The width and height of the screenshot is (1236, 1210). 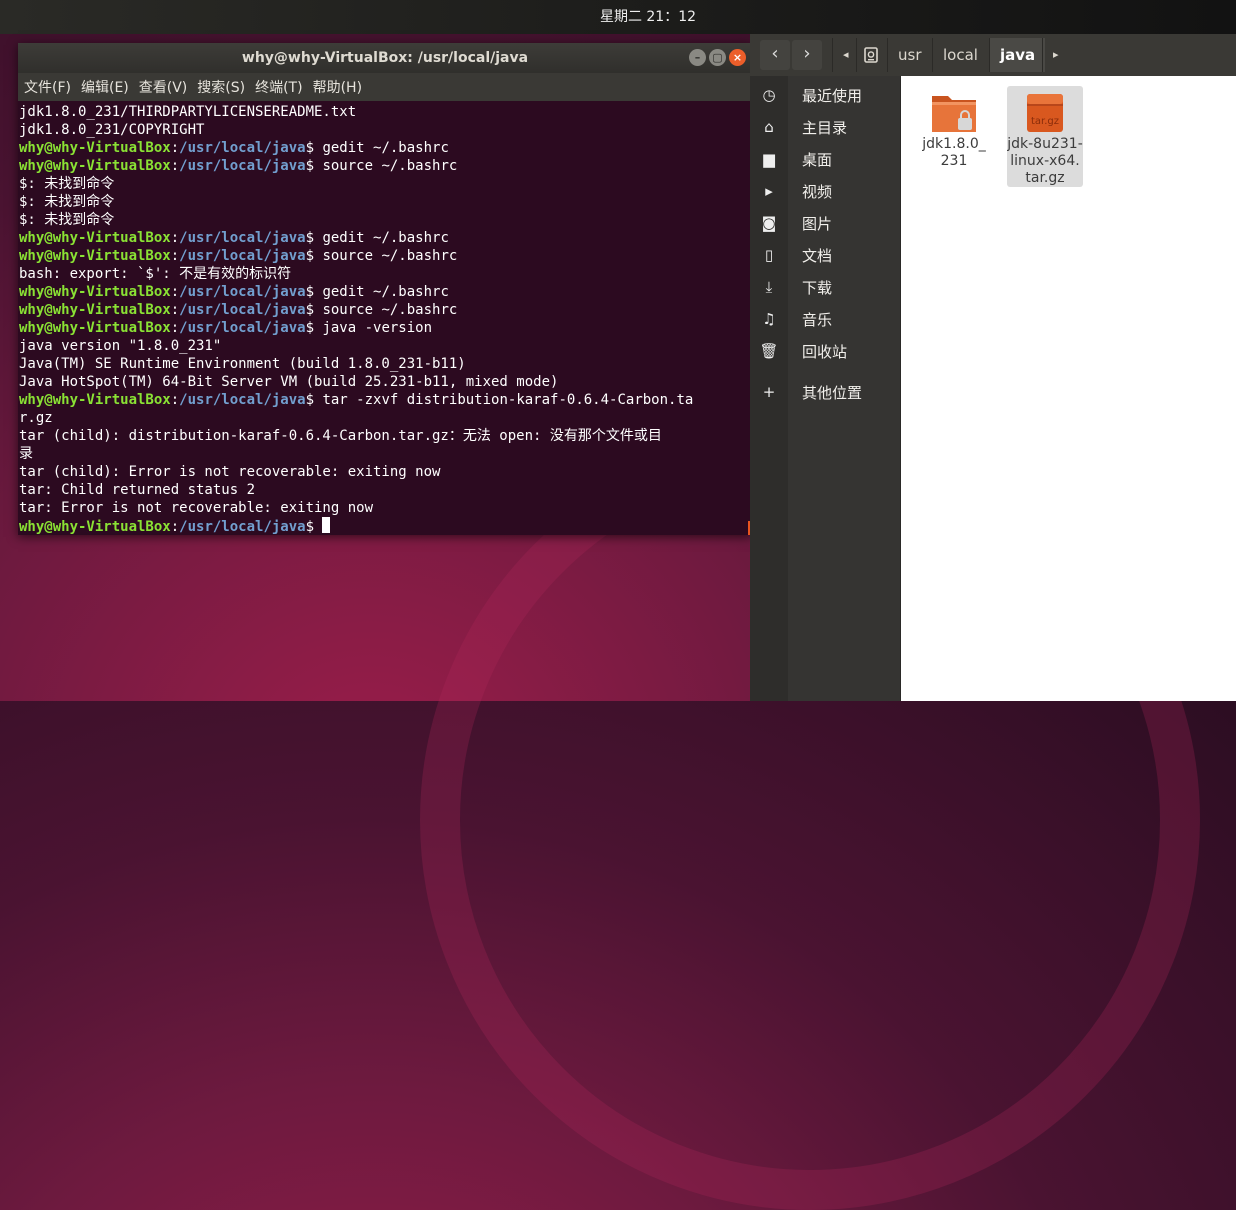 What do you see at coordinates (817, 319) in the screenshot?
I see `sidebar-item-label: 音乐` at bounding box center [817, 319].